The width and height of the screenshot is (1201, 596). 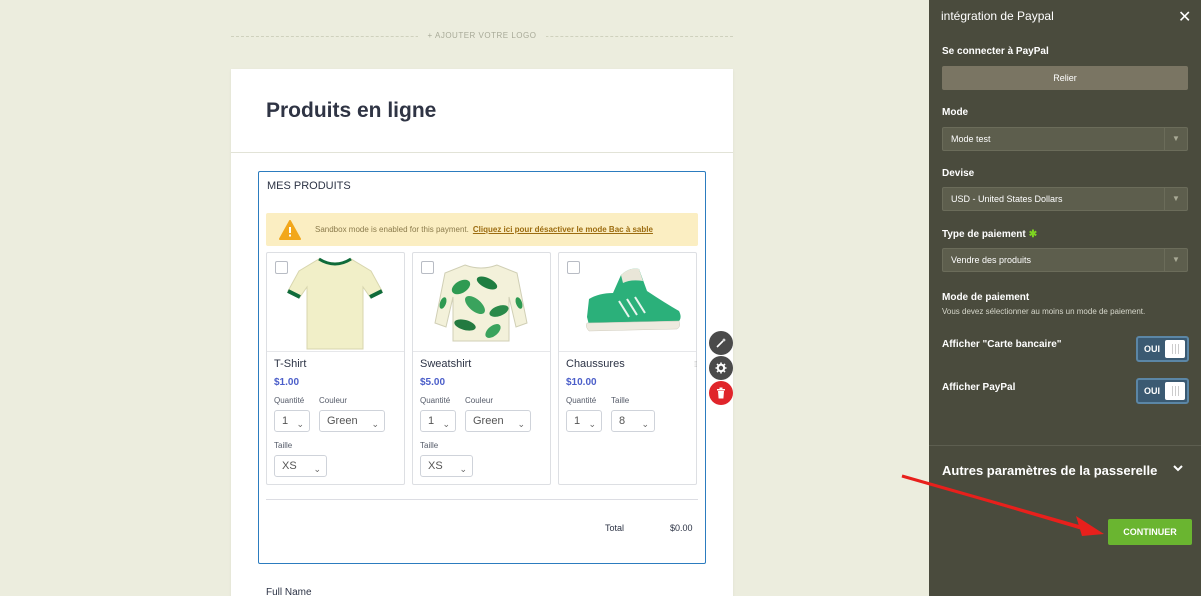 I want to click on show-card-label: Afficher "Carte bancaire", so click(x=1002, y=344).